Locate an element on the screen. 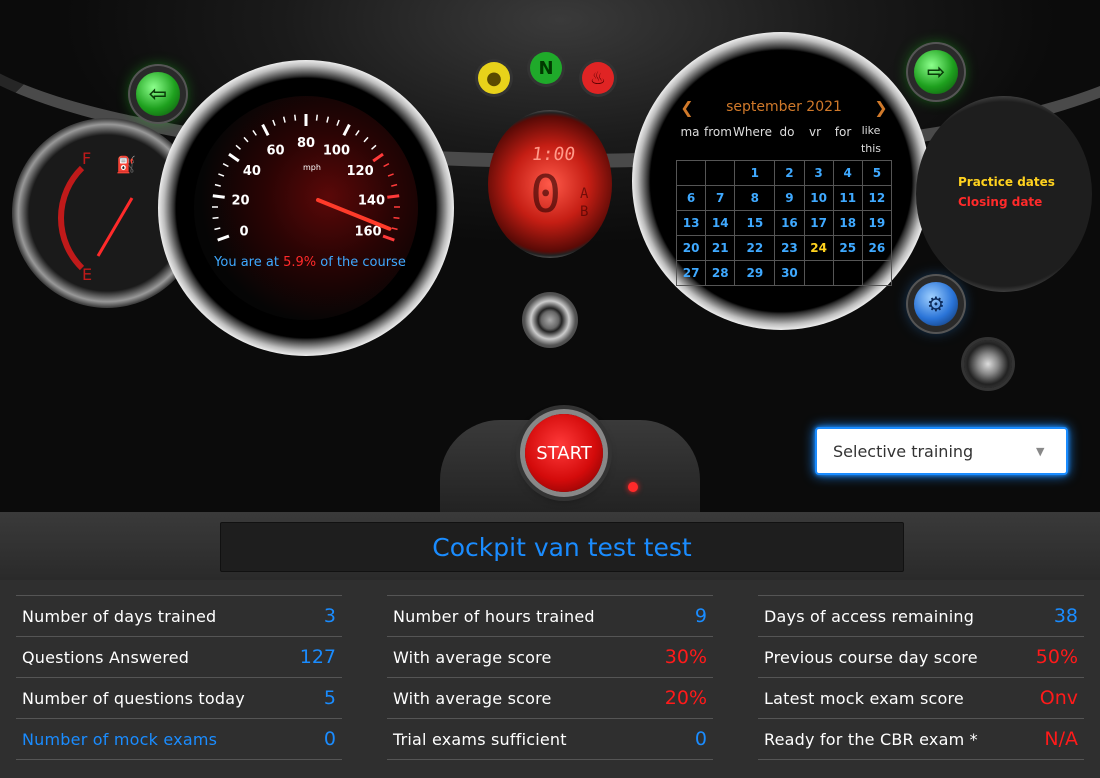 This screenshot has width=1100, height=778. calendar-week: 27 28 29 30 is located at coordinates (784, 273).